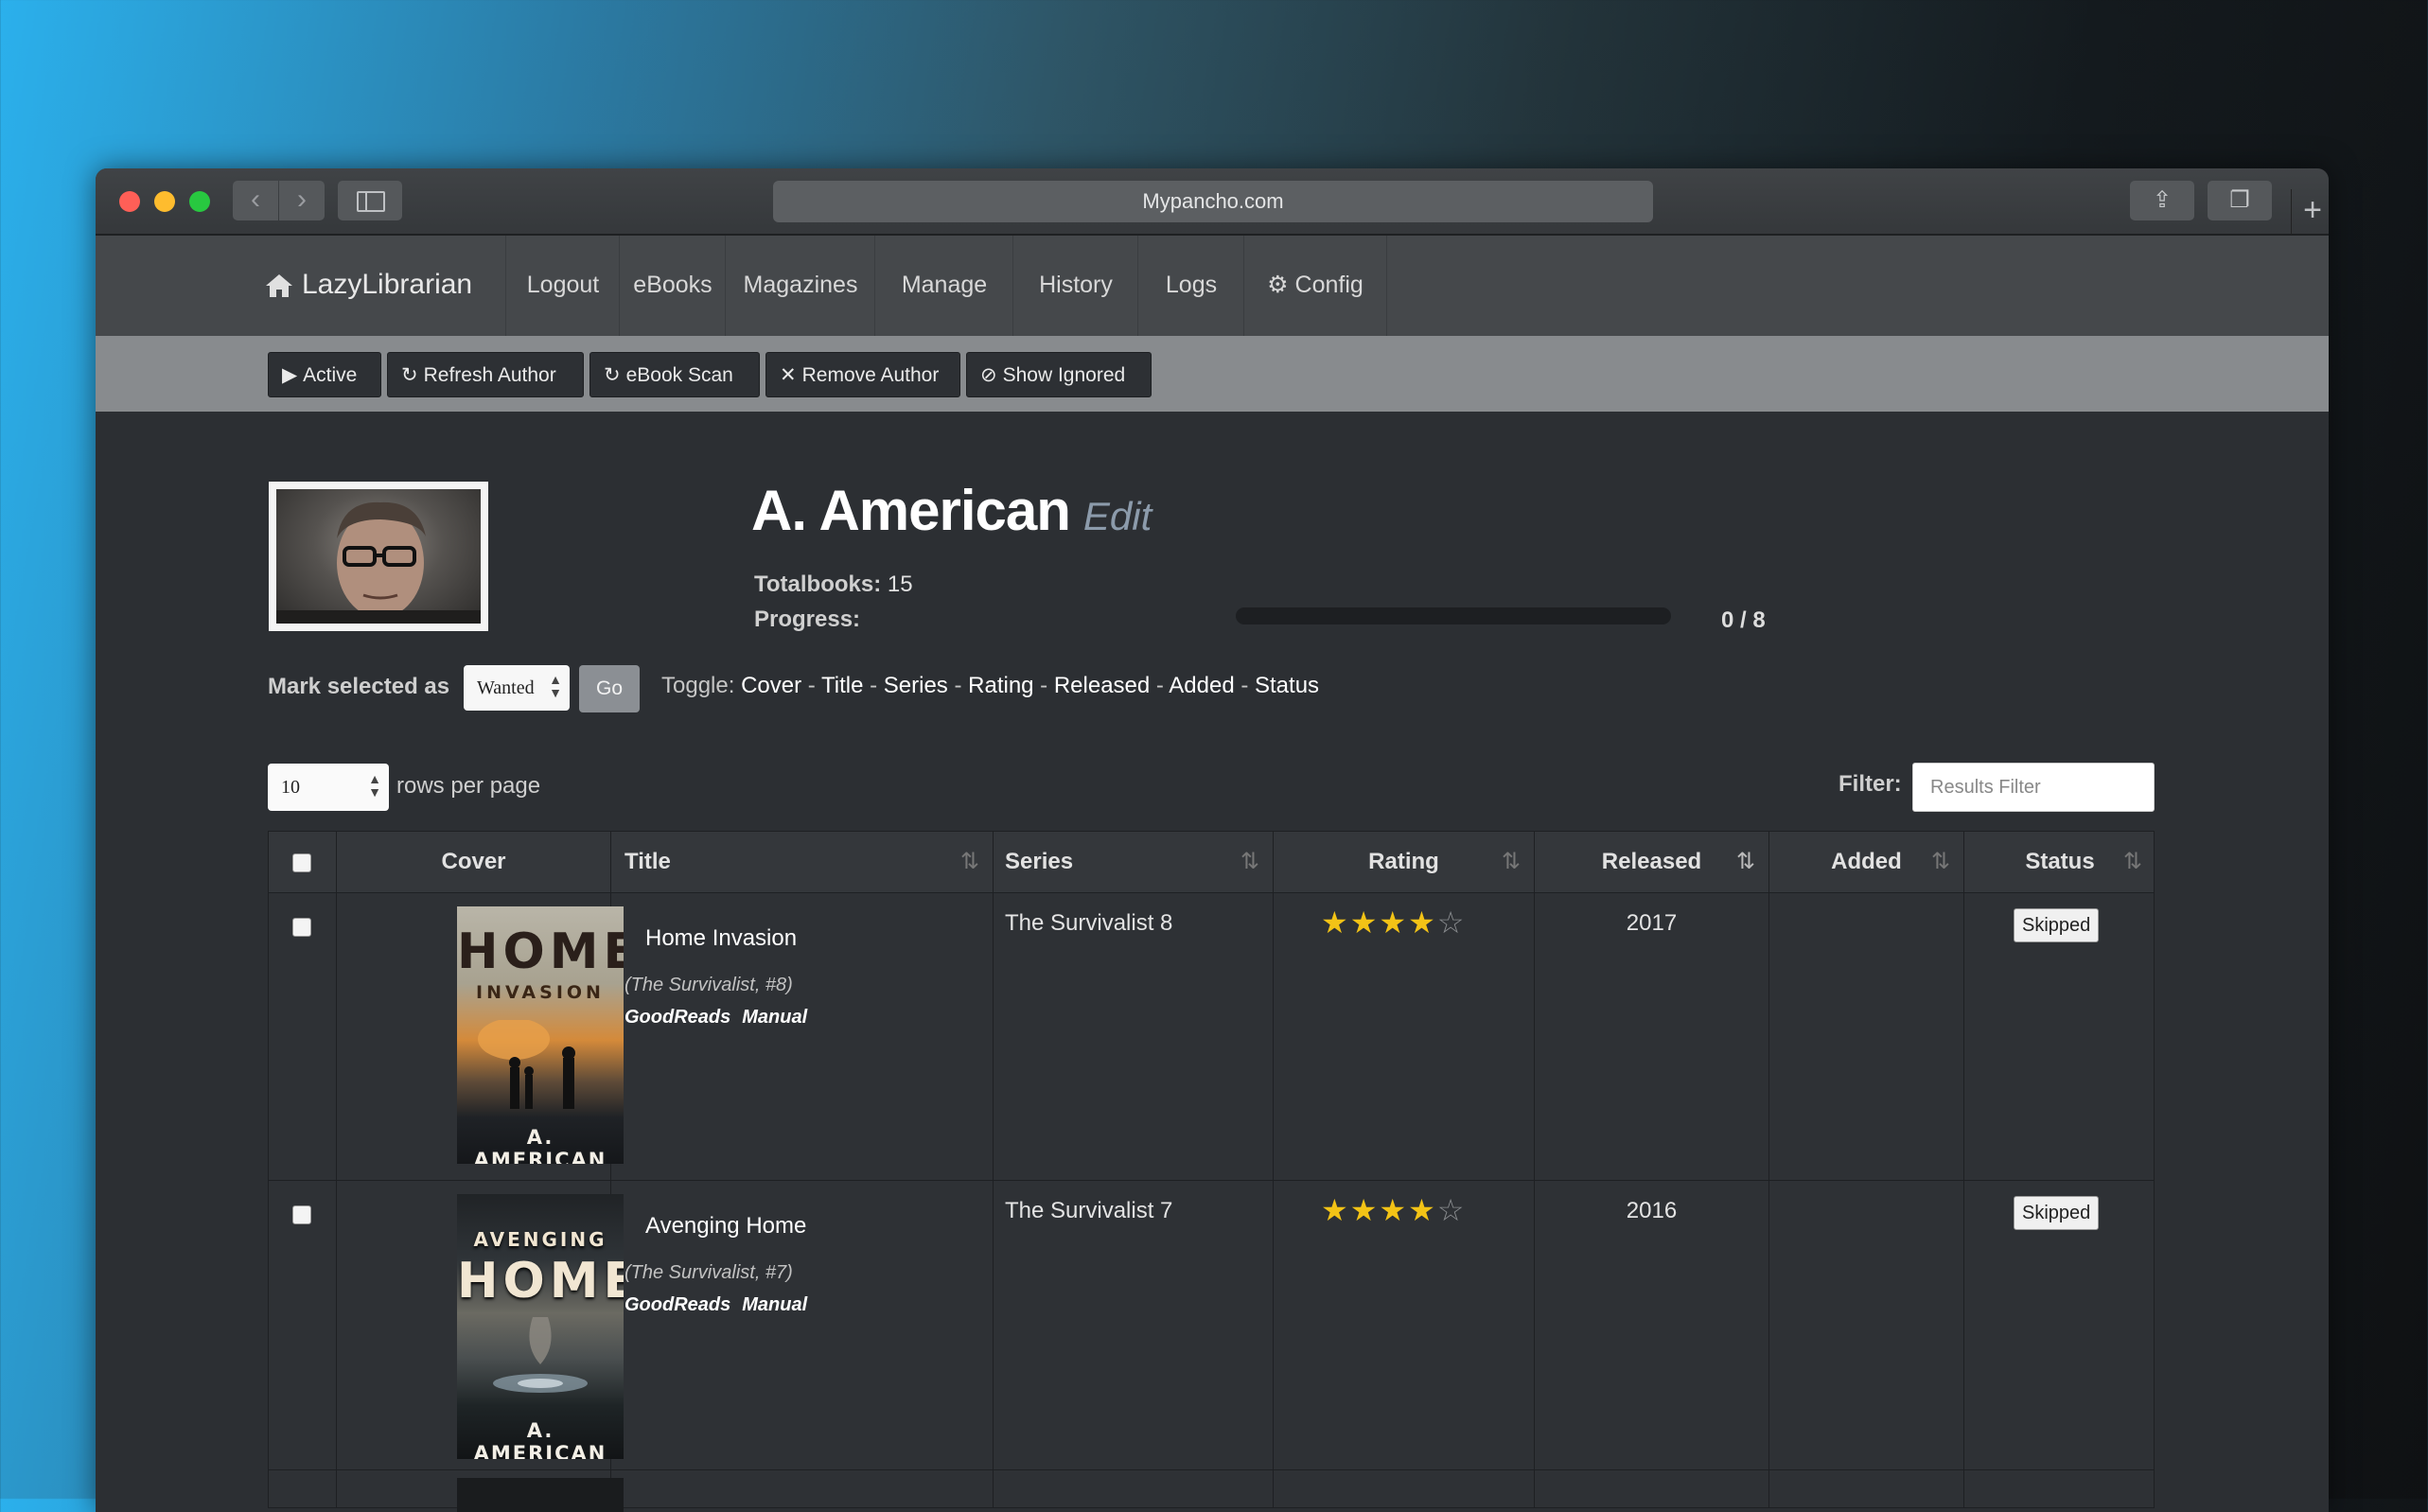 This screenshot has width=2428, height=1512. I want to click on header-status: Status ⇅, so click(2059, 862).